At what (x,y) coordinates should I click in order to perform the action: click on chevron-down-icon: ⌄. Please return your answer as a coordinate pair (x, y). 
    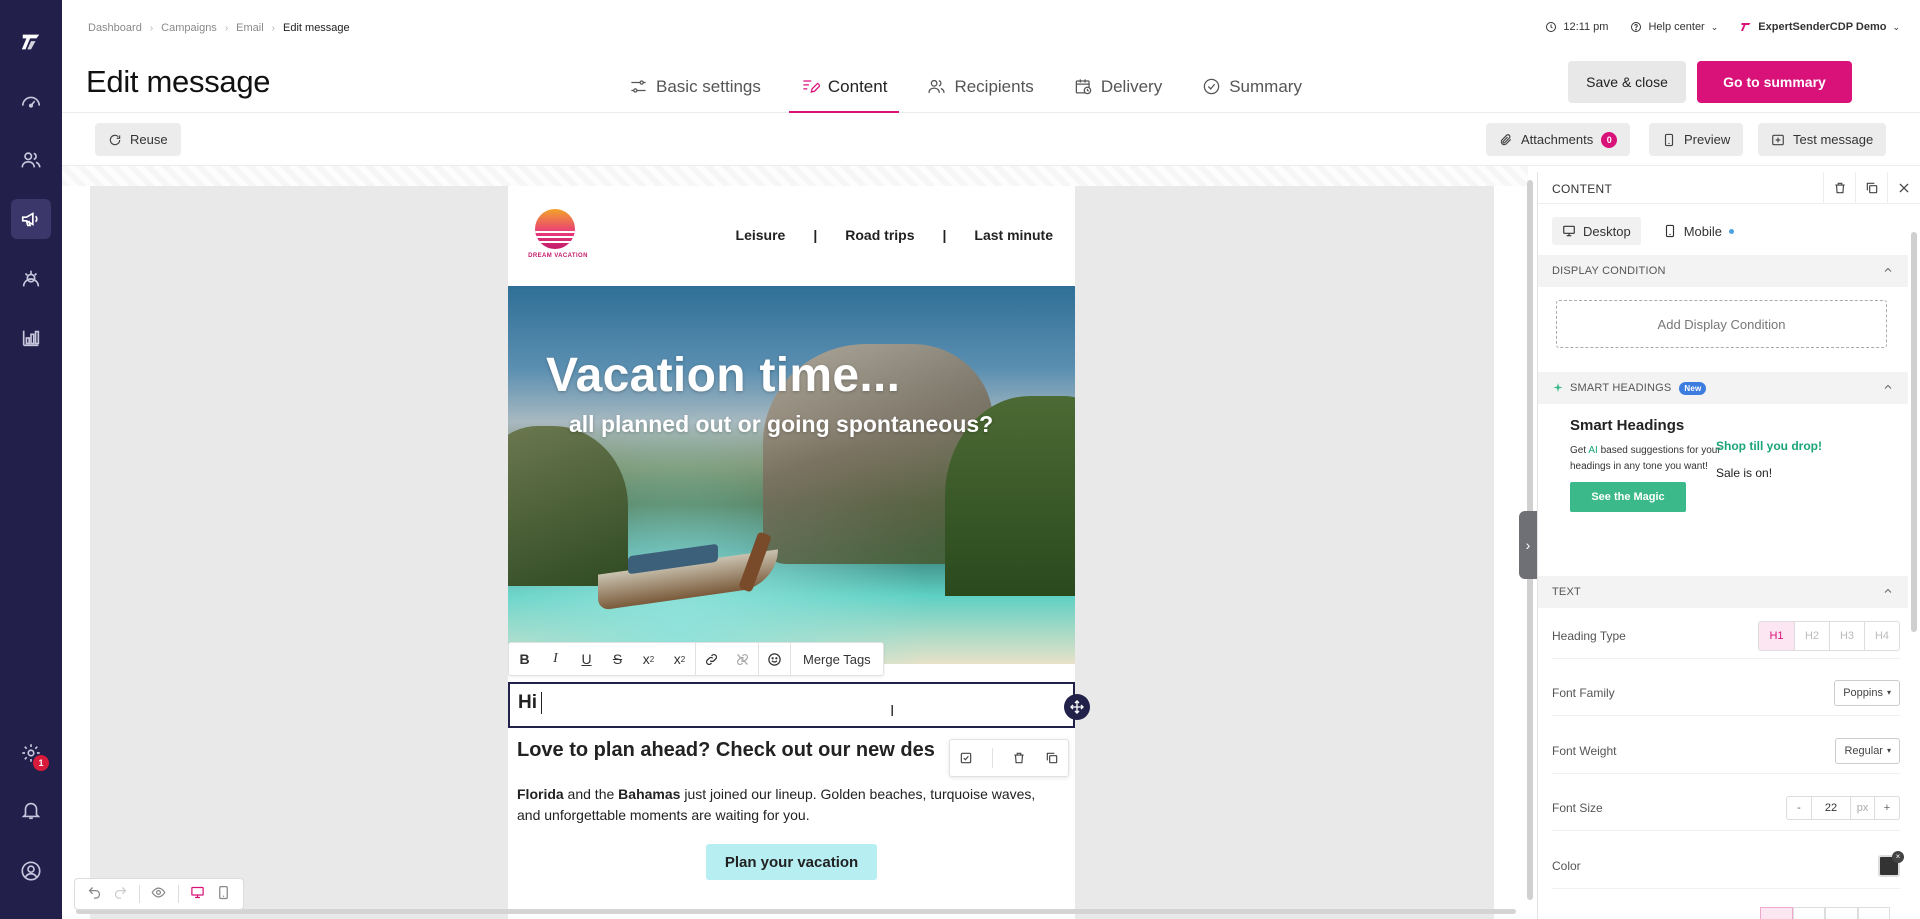
    Looking at the image, I should click on (1714, 26).